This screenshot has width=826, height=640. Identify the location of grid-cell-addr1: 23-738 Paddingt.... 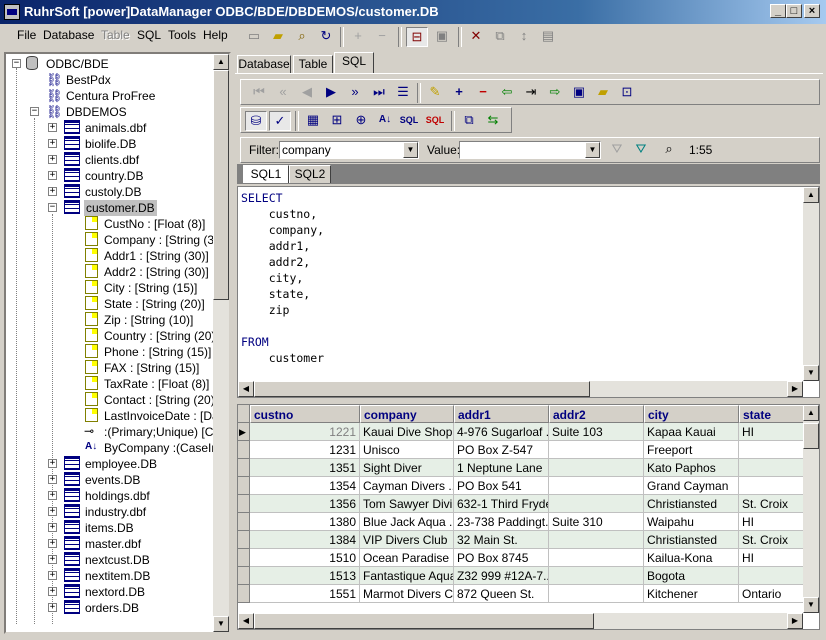
(501, 522).